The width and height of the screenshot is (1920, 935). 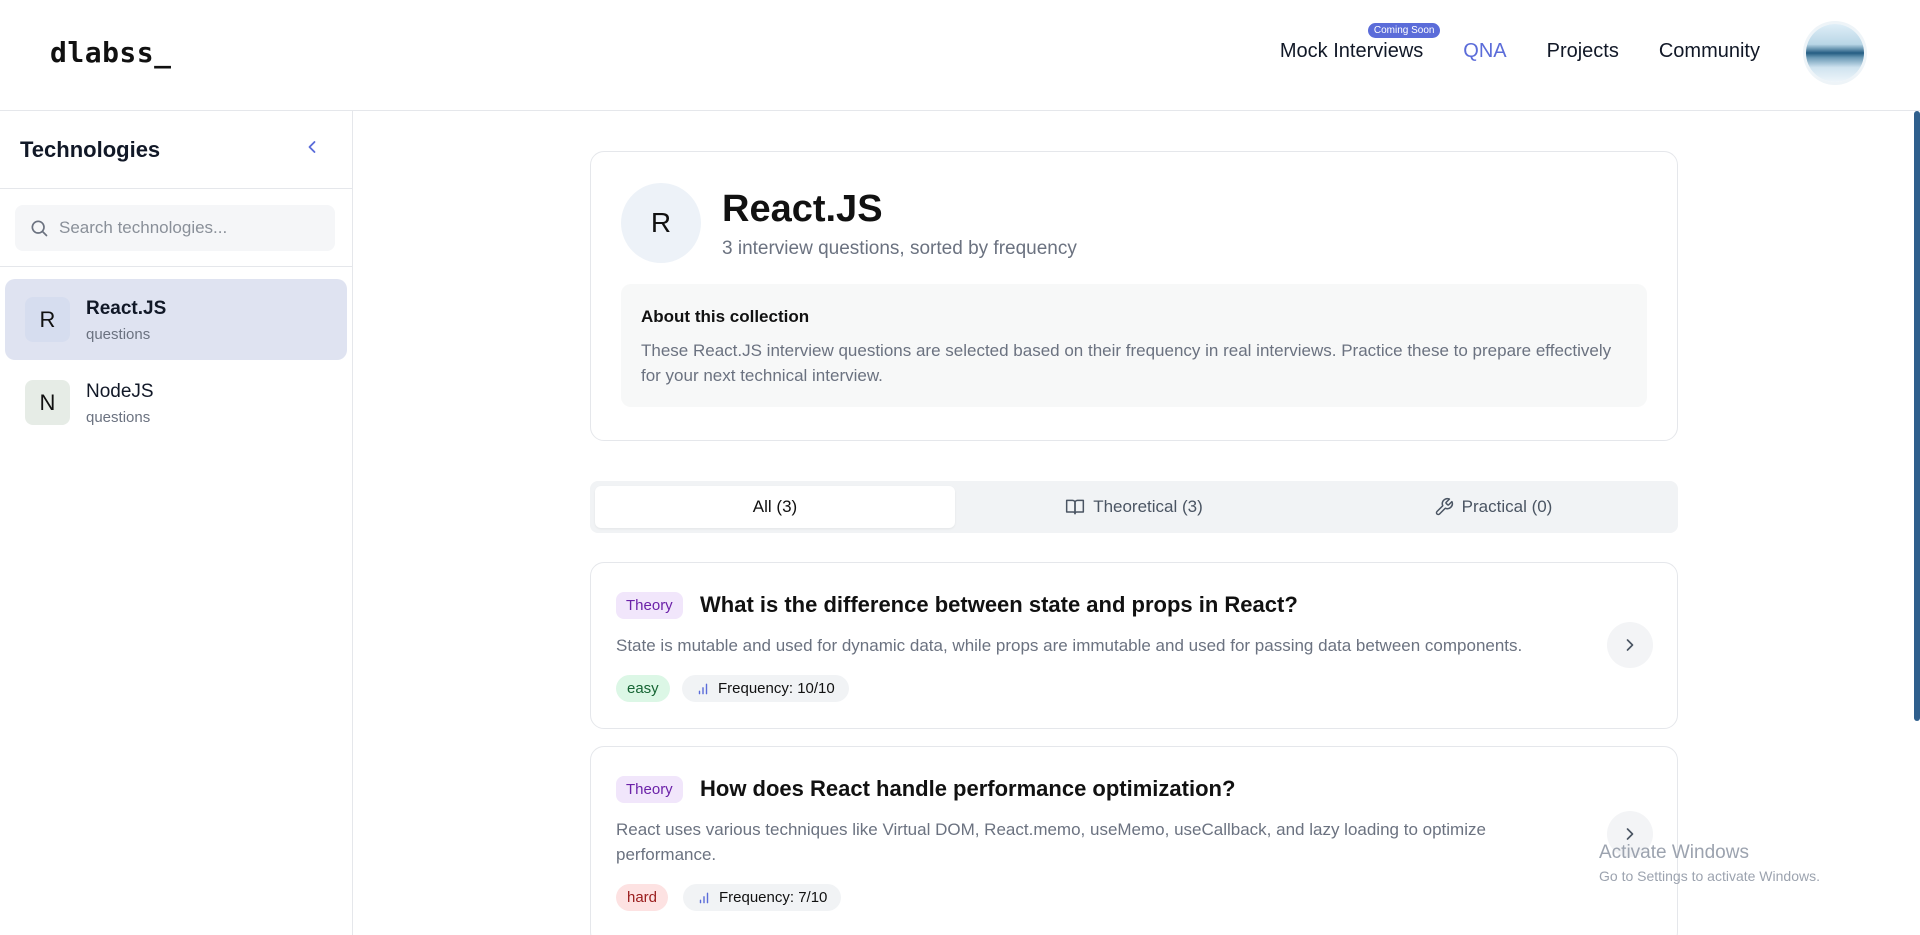 I want to click on collapse-sidebar-button, so click(x=312, y=149).